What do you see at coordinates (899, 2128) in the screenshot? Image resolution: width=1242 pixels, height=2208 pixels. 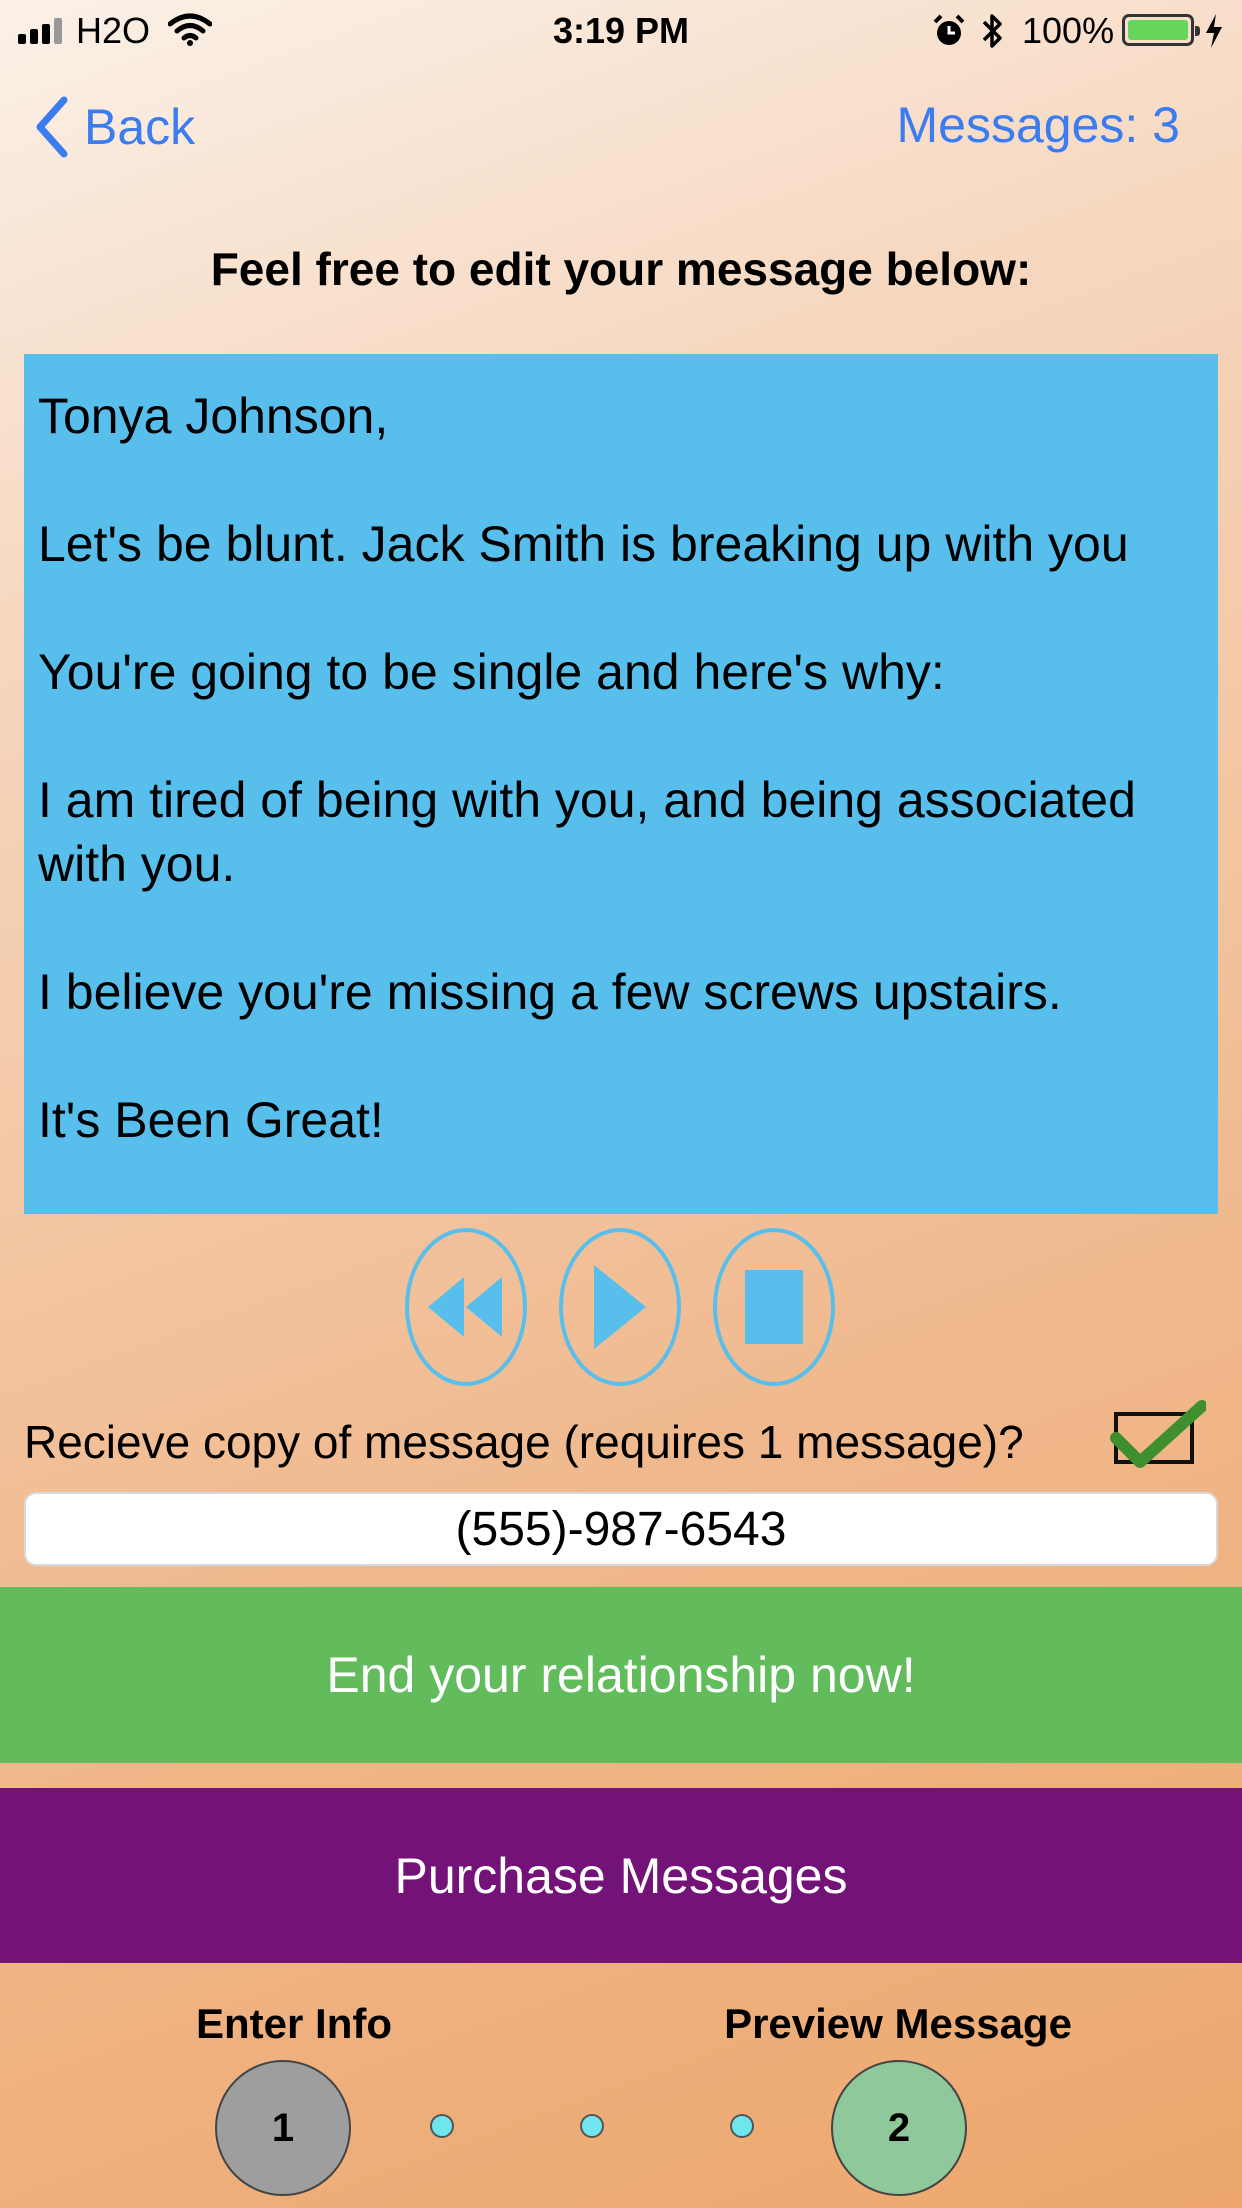 I see `step-2-circle: 2` at bounding box center [899, 2128].